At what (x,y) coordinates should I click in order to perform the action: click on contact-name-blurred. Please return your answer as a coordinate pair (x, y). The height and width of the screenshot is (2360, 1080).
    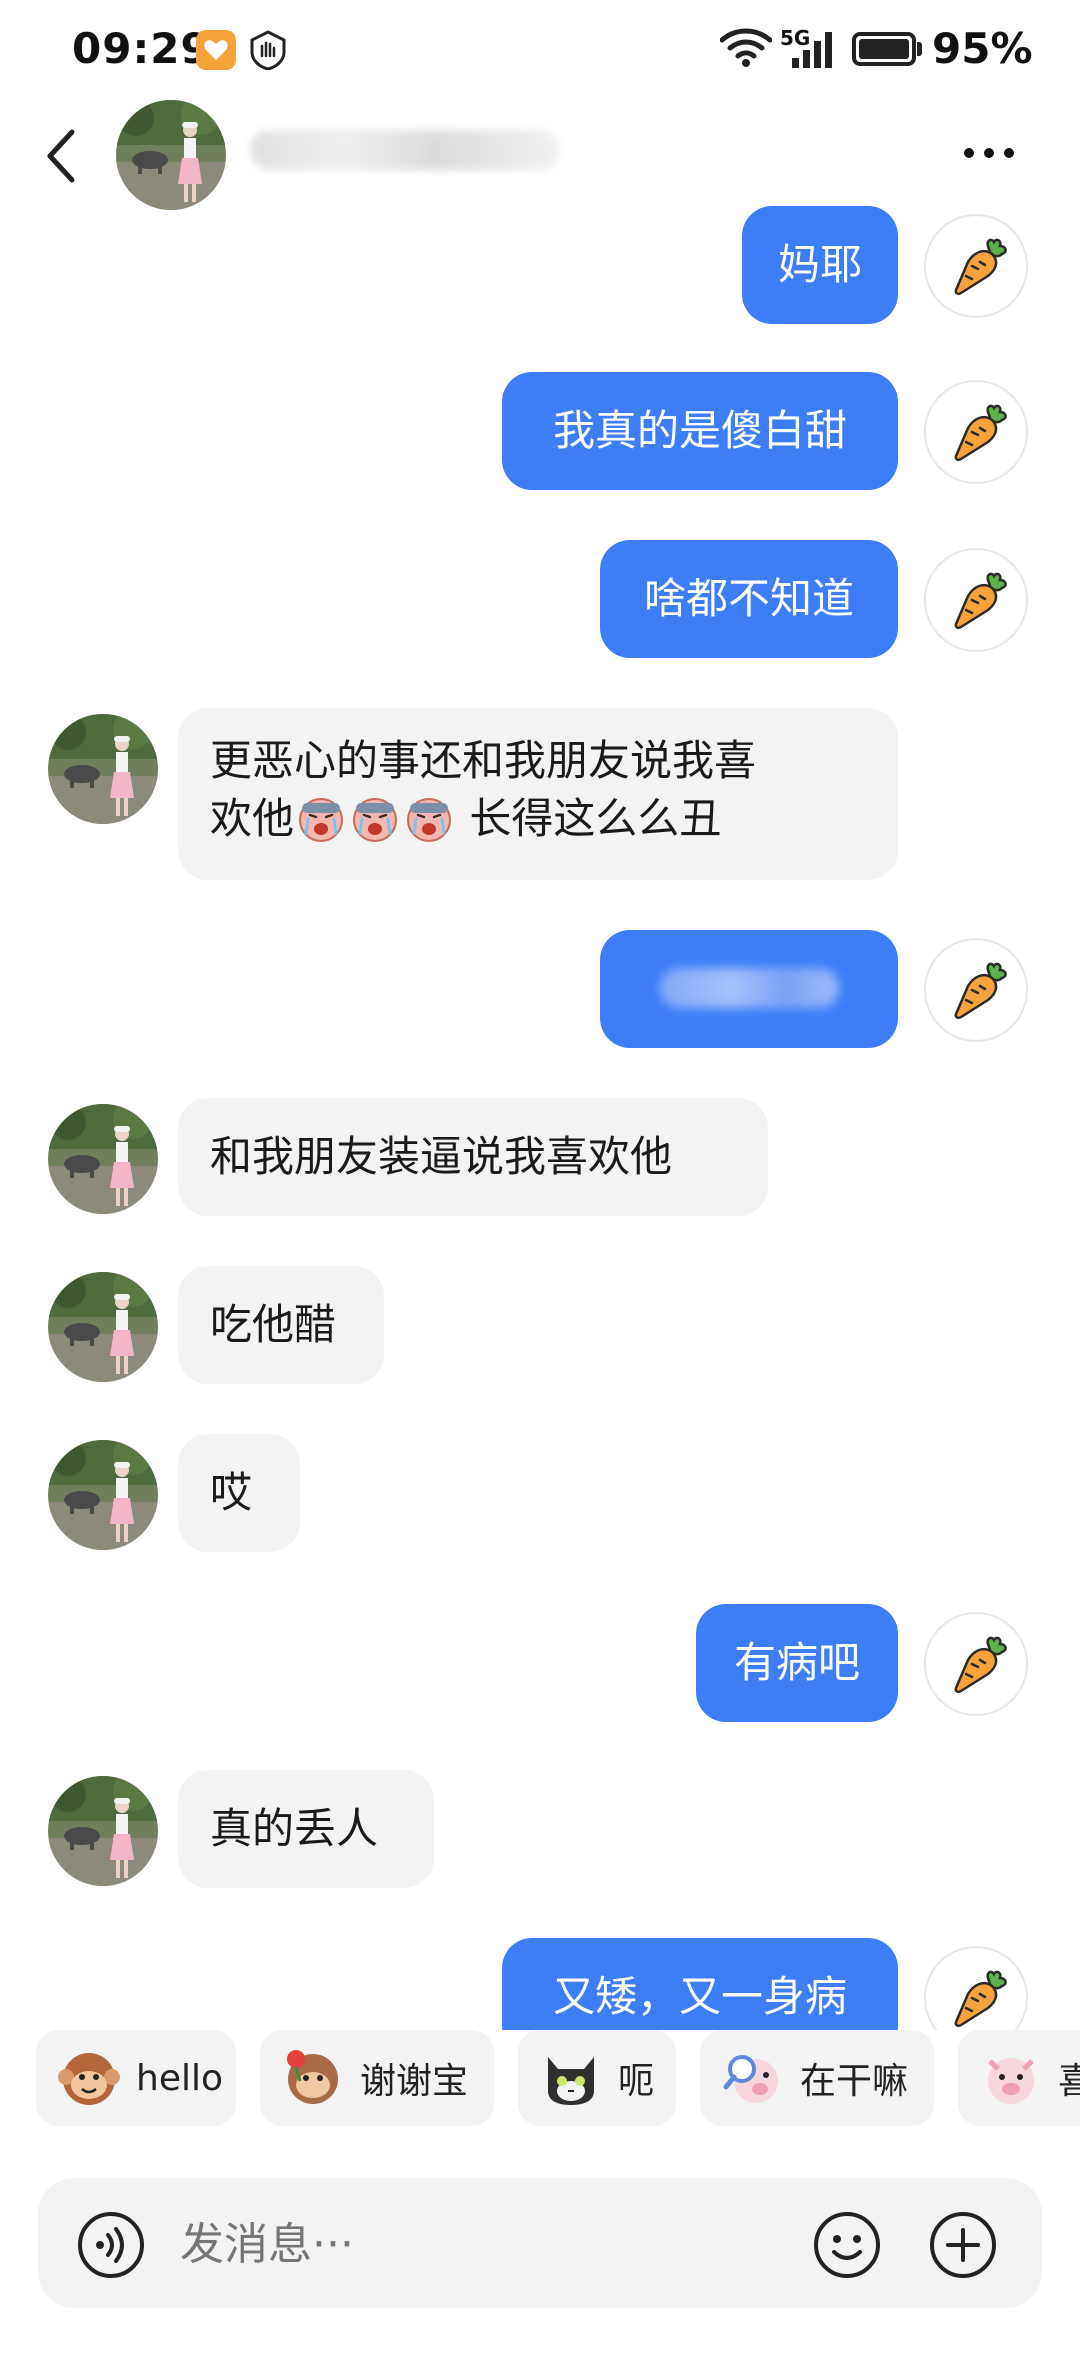
    Looking at the image, I should click on (405, 150).